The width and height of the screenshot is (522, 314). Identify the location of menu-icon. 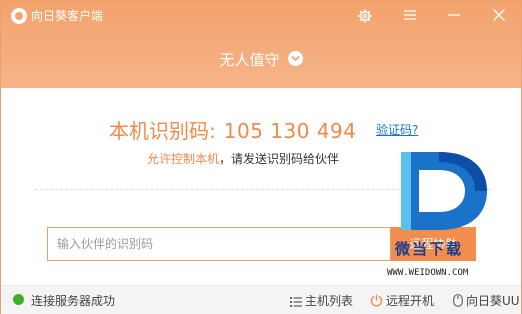
(410, 15).